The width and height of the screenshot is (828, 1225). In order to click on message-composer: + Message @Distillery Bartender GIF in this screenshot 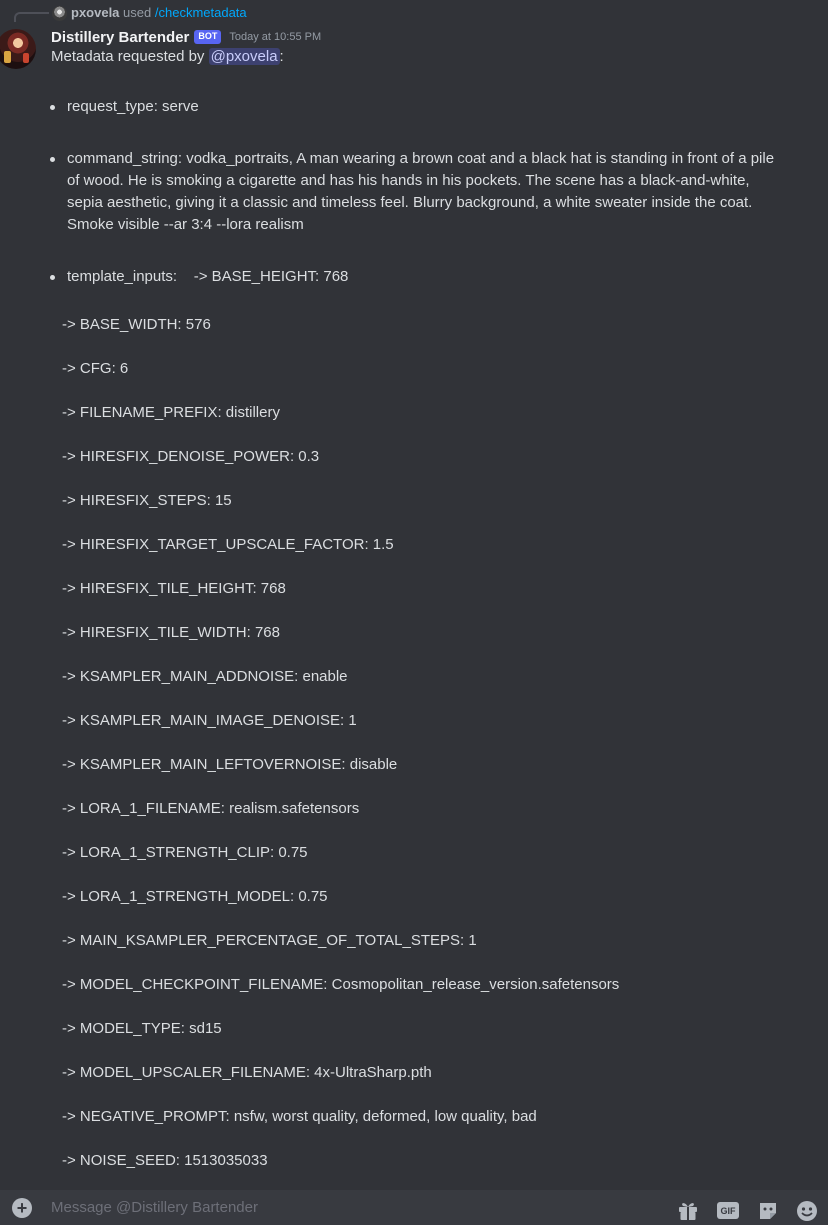, I will do `click(414, 1207)`.